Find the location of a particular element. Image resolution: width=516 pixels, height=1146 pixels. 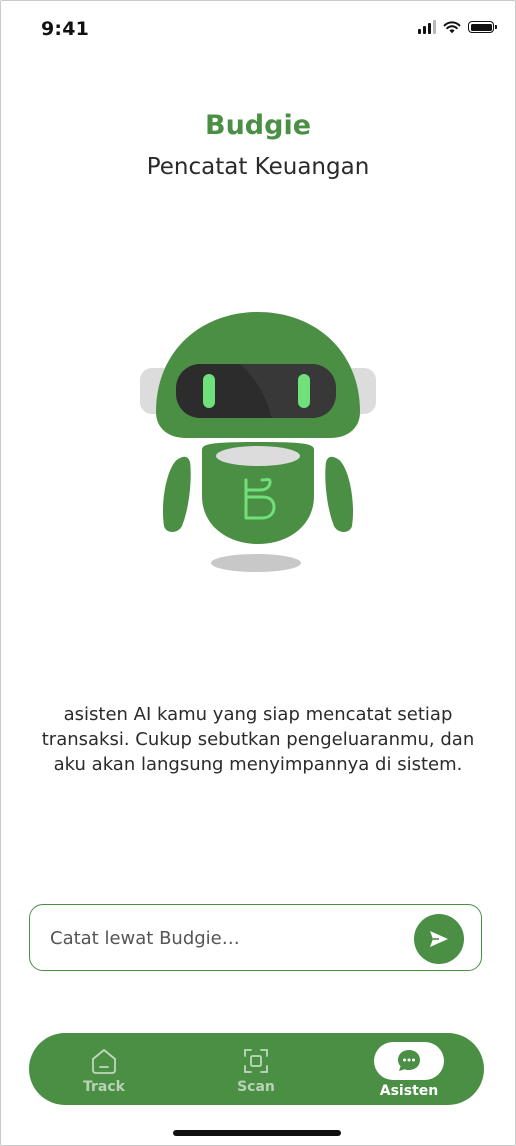

chat-input is located at coordinates (230, 938).